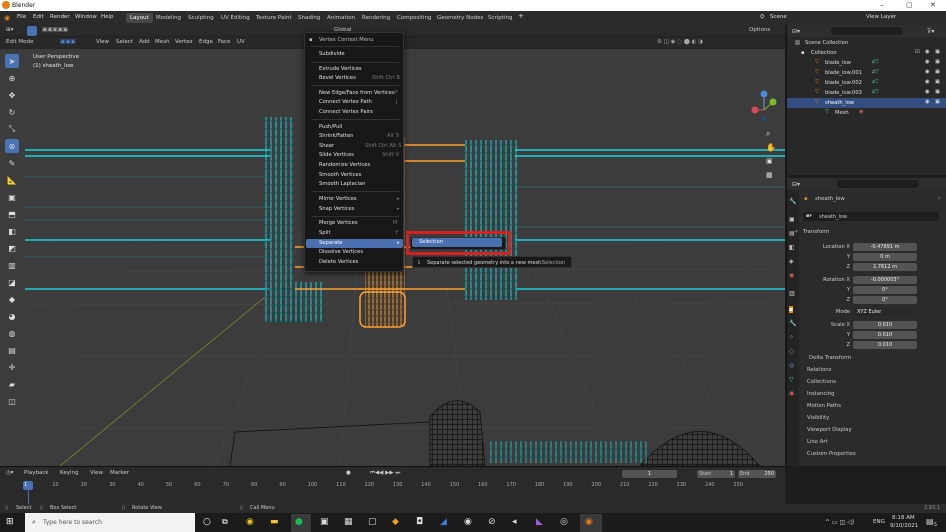 Image resolution: width=946 pixels, height=532 pixels. What do you see at coordinates (338, 199) in the screenshot?
I see `menu-item-mirror-vertices: Mirror Vertices` at bounding box center [338, 199].